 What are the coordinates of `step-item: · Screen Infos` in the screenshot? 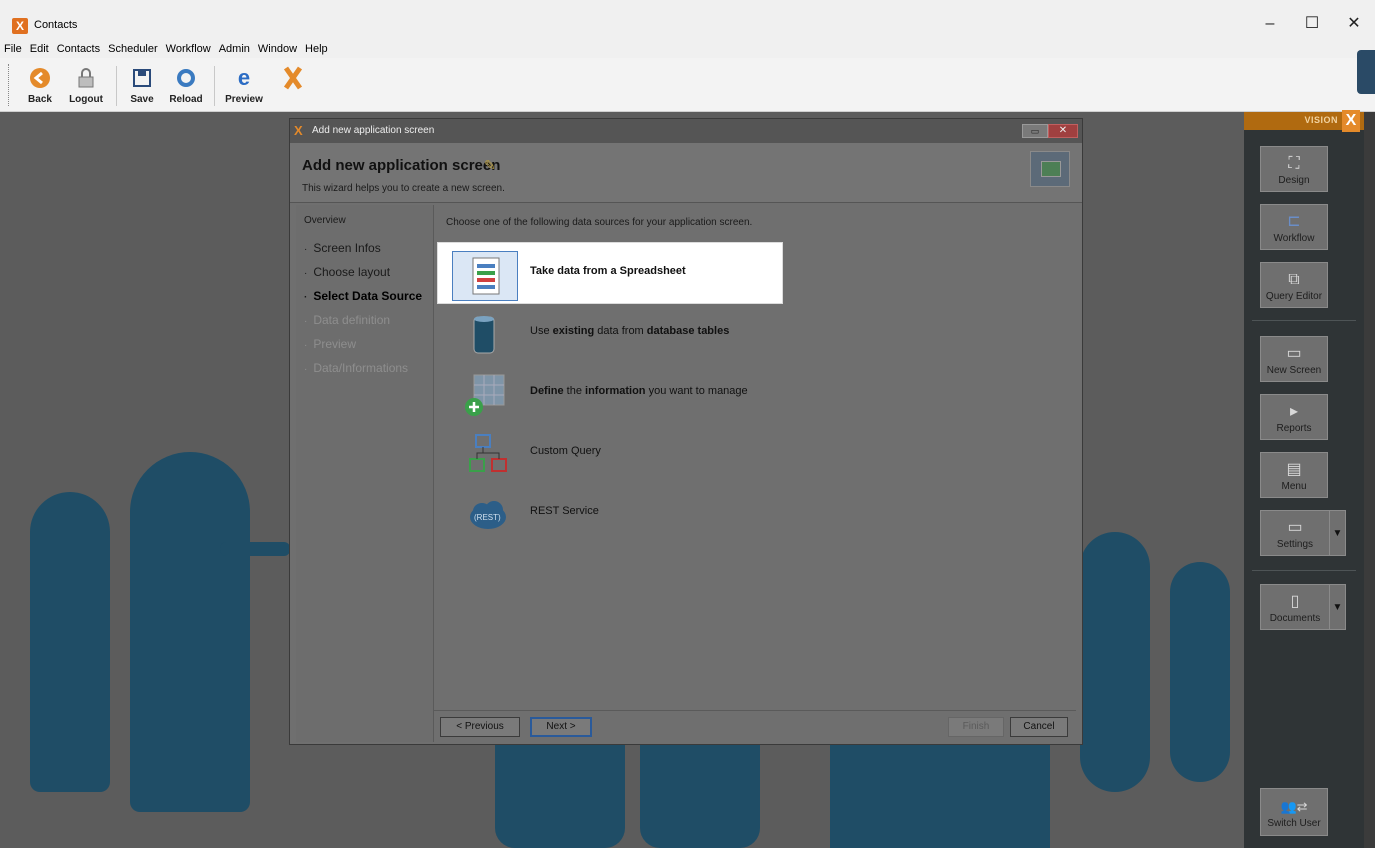 It's located at (342, 248).